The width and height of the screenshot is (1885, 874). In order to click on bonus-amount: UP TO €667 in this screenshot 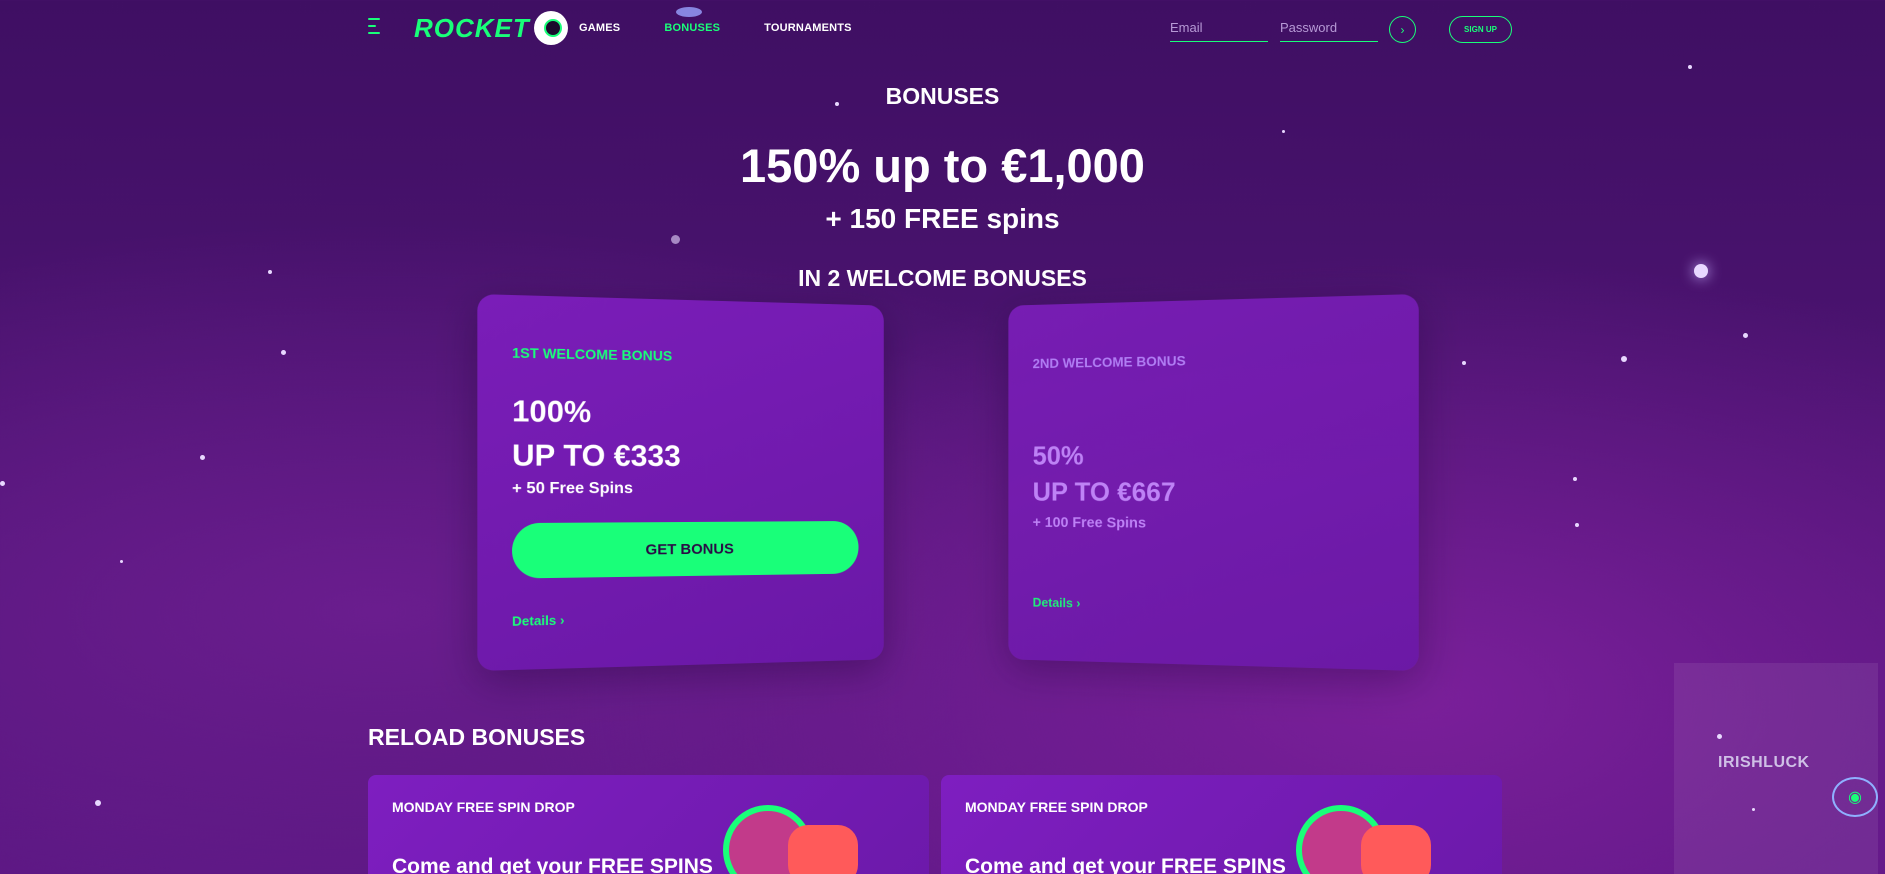, I will do `click(1104, 492)`.